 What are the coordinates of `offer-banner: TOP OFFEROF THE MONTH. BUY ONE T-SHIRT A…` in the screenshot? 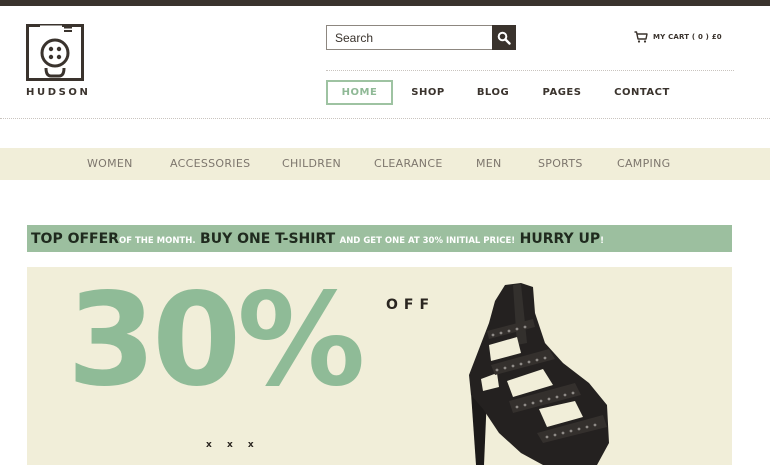 It's located at (379, 238).